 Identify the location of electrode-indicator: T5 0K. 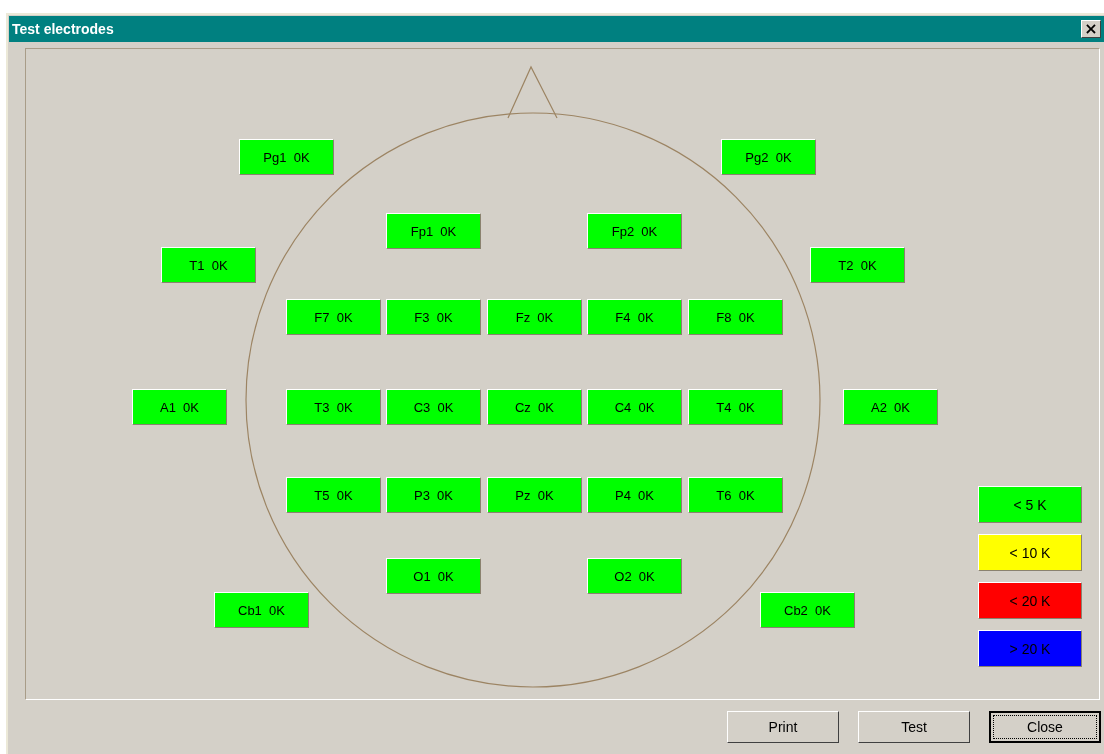
(333, 495).